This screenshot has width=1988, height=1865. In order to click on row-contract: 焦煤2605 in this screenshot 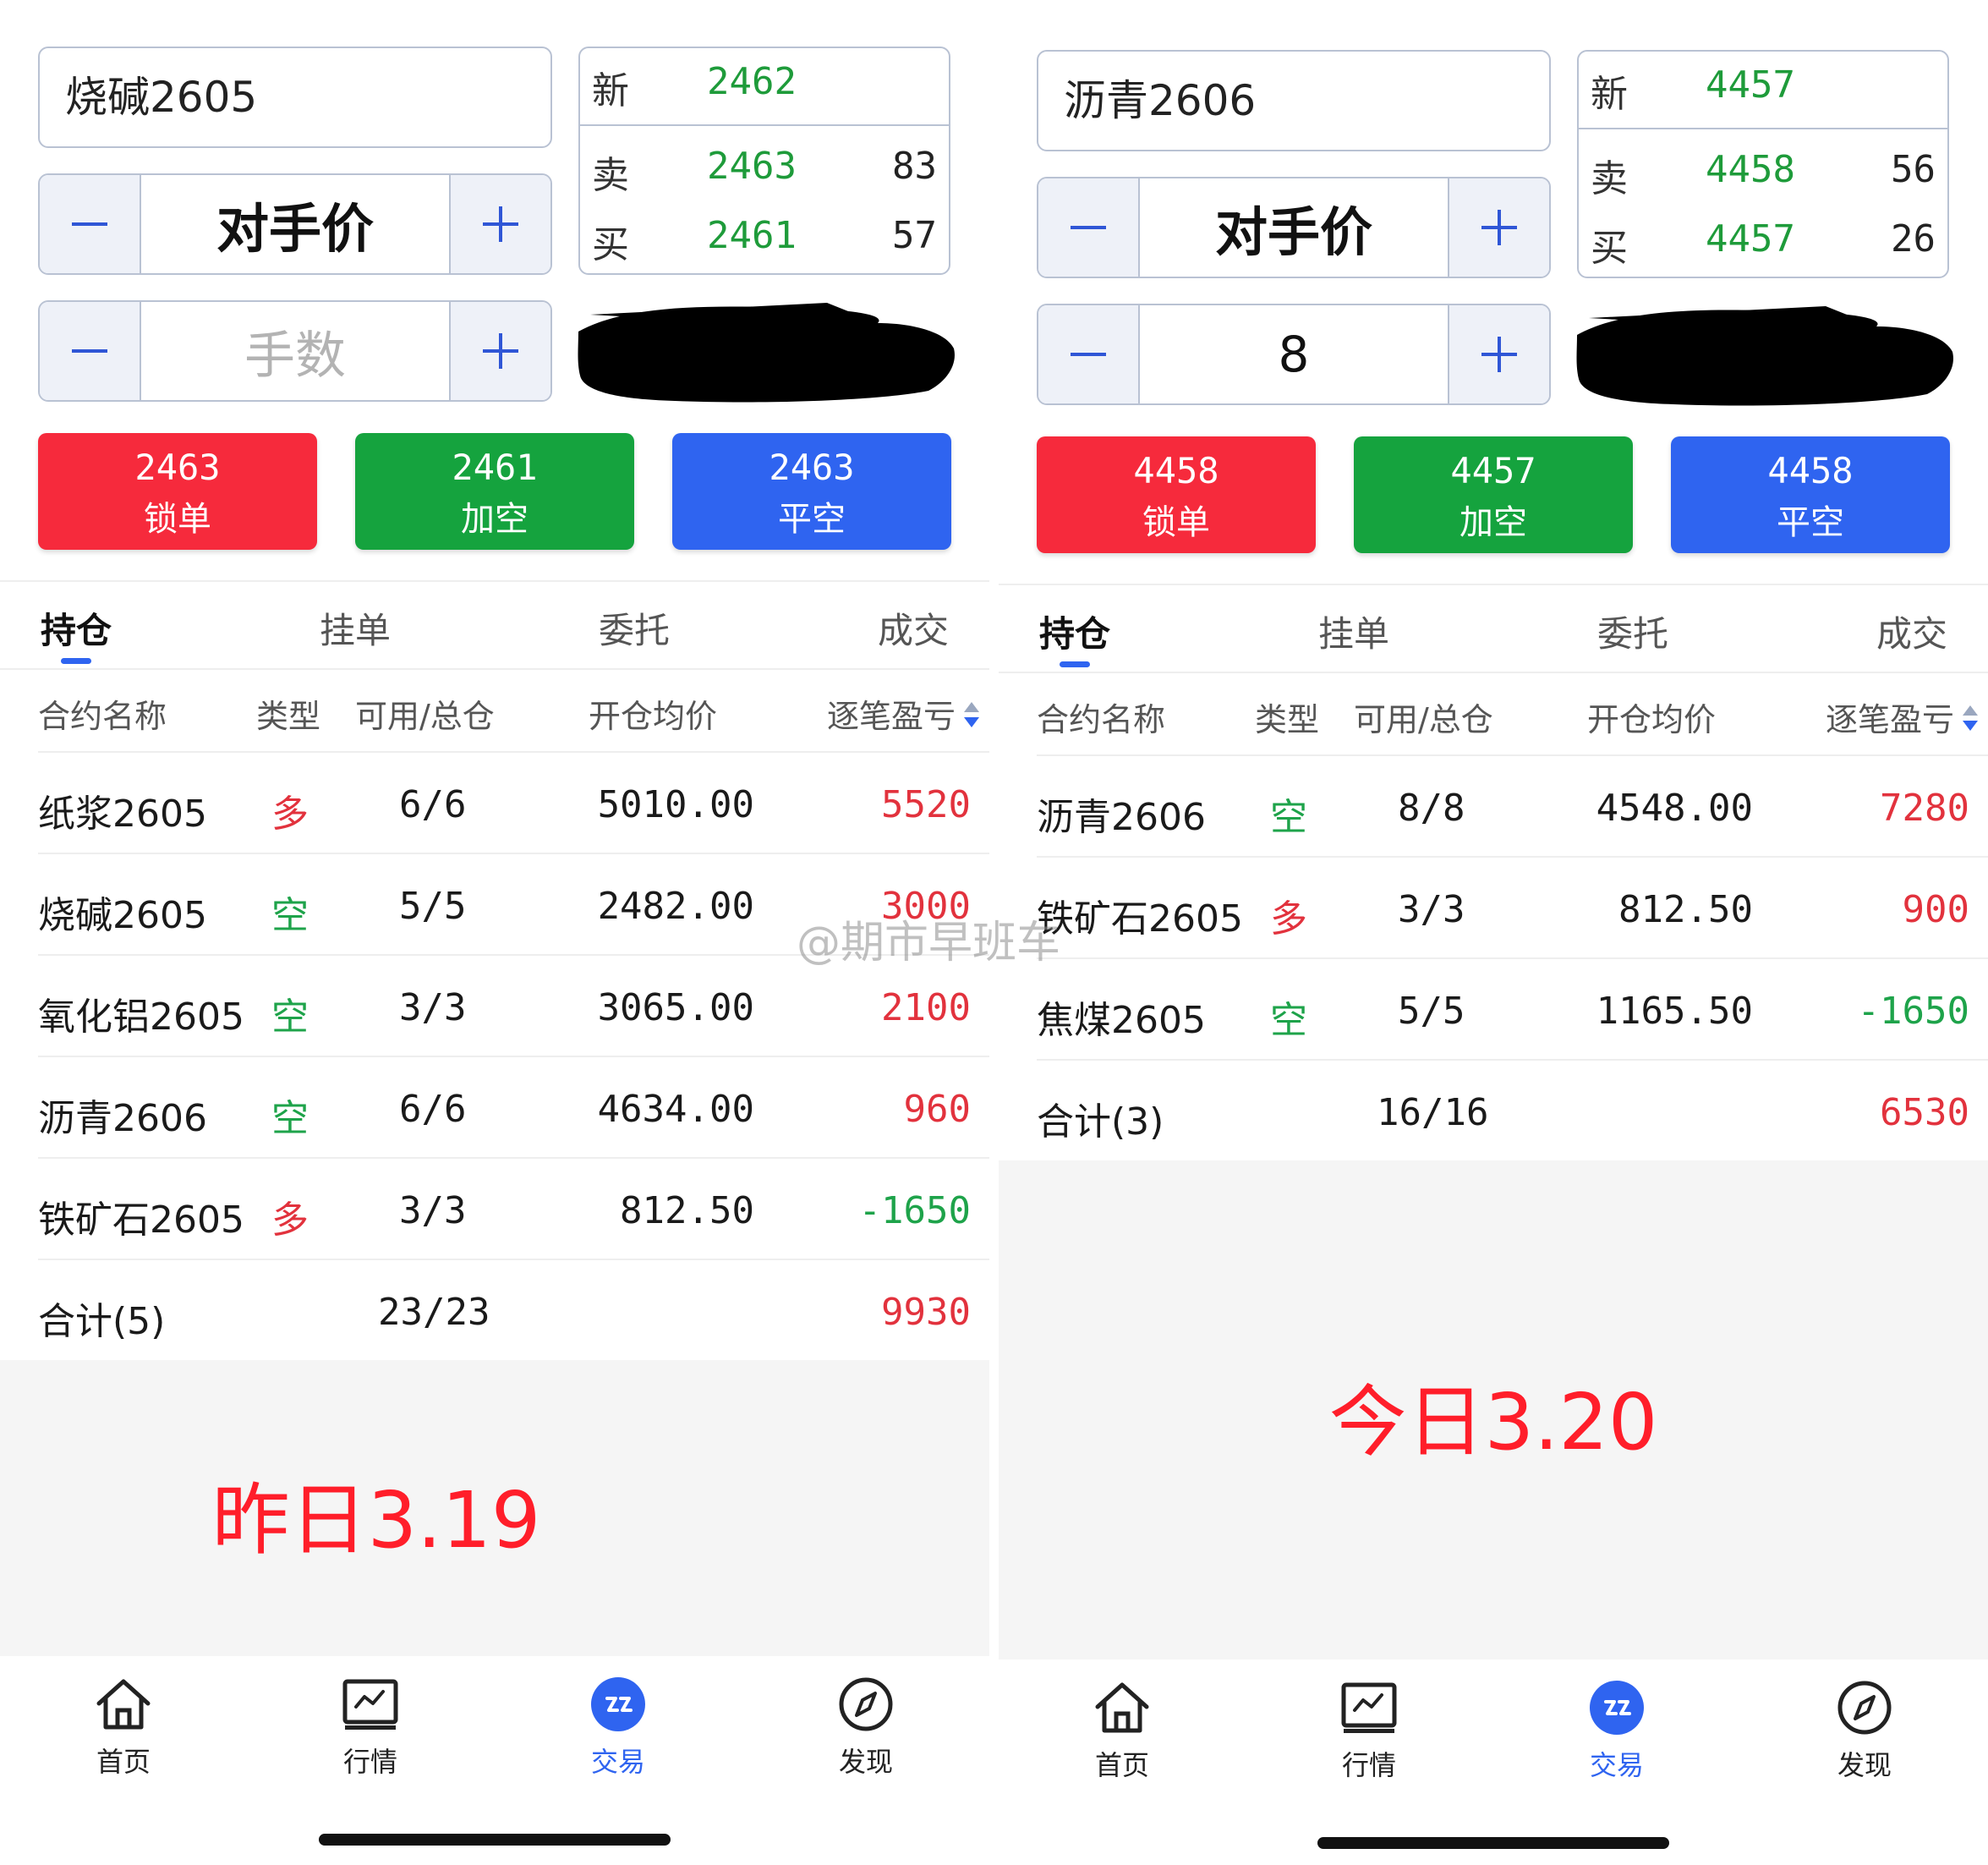, I will do `click(1121, 1020)`.